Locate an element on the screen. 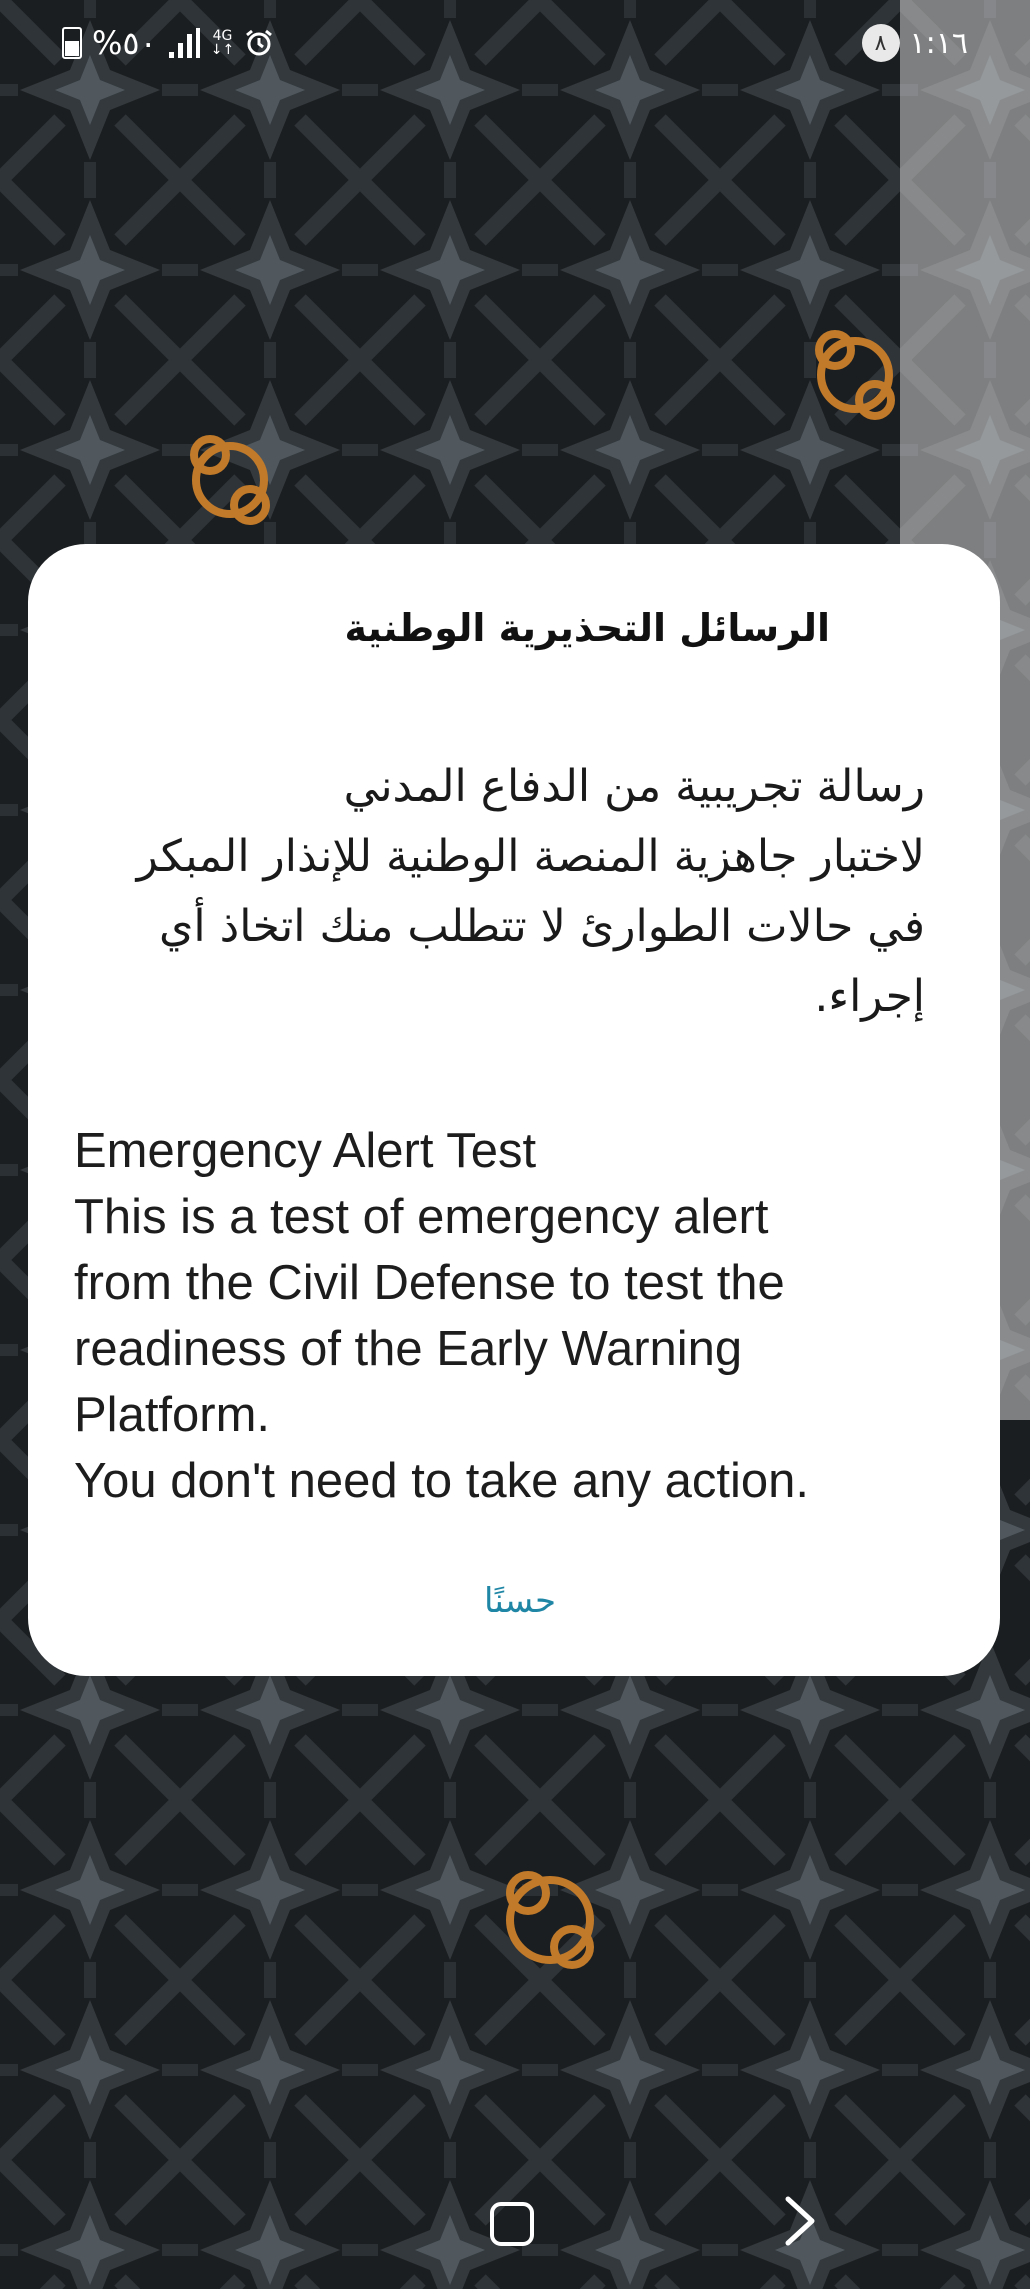 The height and width of the screenshot is (2289, 1030). english-line: This is a test of emergency alert is located at coordinates (421, 1217).